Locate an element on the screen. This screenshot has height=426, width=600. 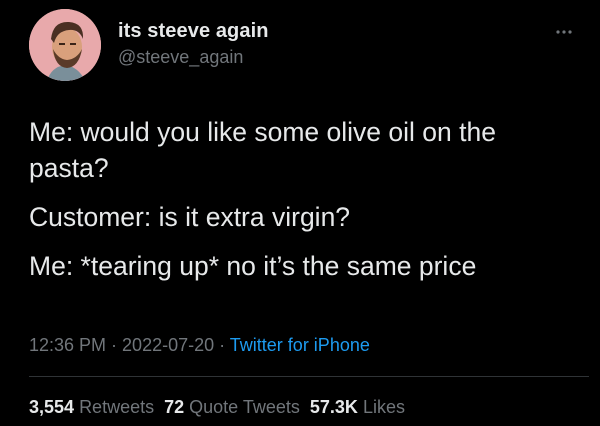
more-options-icon is located at coordinates (564, 32).